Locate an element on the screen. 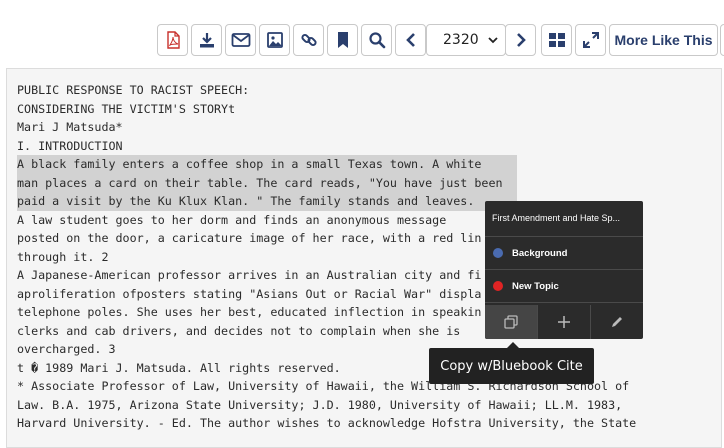 The image size is (724, 448). document-line: PUBLIC RESPONSE TO RACIST SPEECH: is located at coordinates (133, 90).